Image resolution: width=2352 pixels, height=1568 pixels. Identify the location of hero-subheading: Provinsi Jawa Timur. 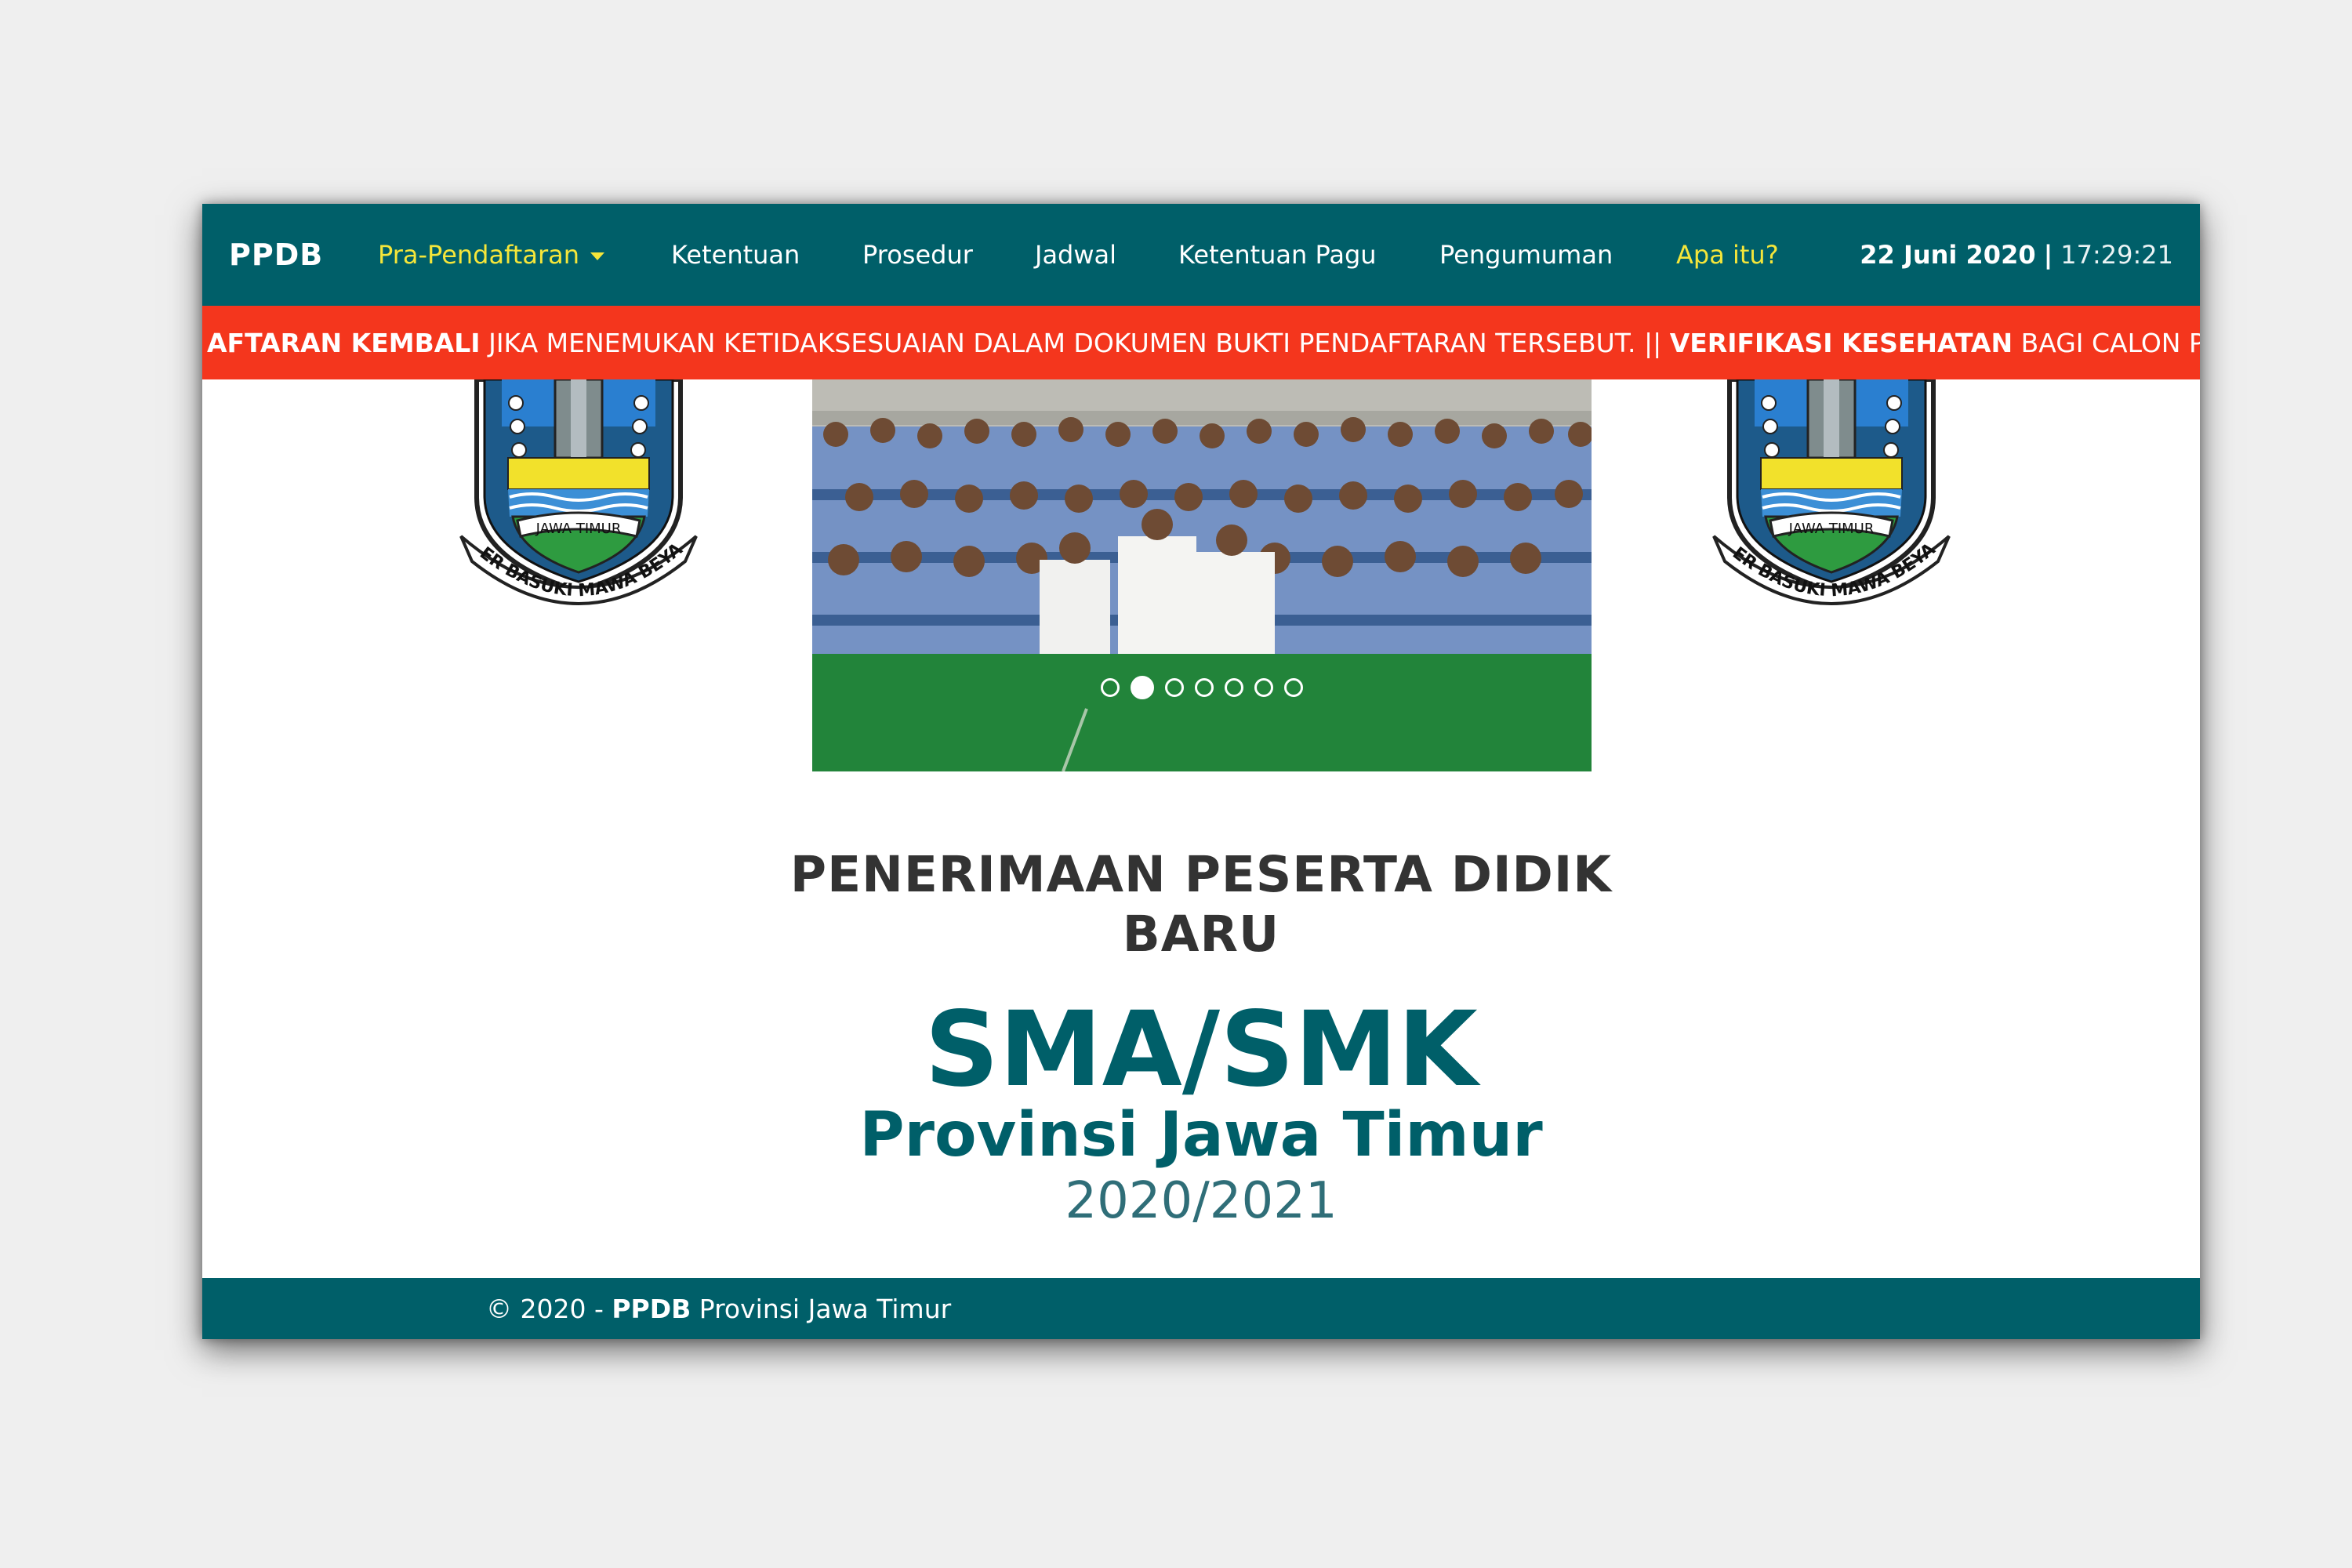
(1201, 1135).